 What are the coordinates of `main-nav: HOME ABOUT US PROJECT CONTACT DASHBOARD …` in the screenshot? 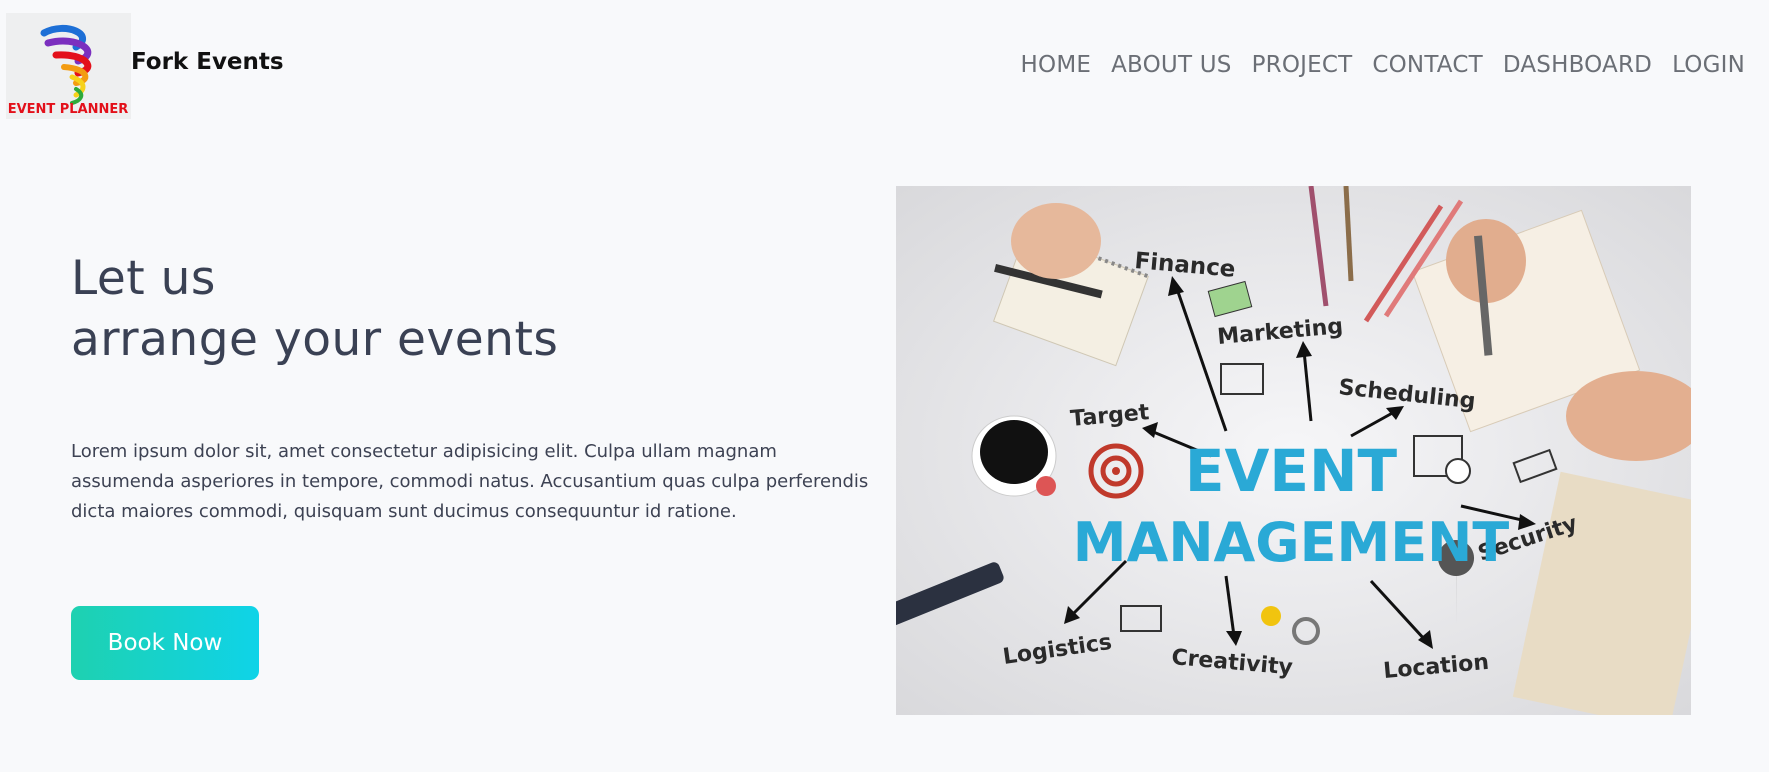 It's located at (1383, 65).